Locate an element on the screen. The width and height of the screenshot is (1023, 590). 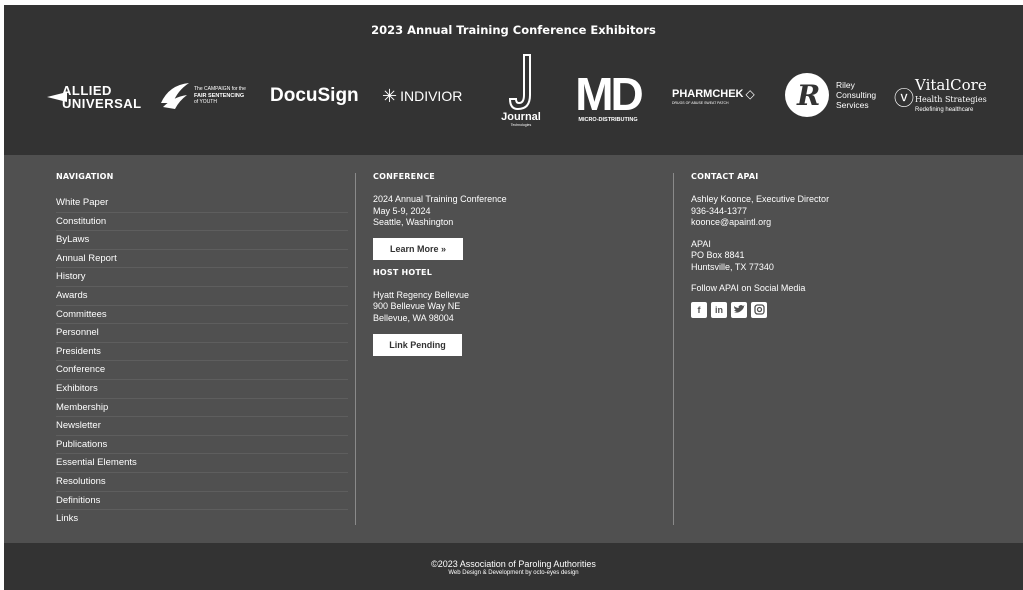
linkedin-icon: in is located at coordinates (719, 309).